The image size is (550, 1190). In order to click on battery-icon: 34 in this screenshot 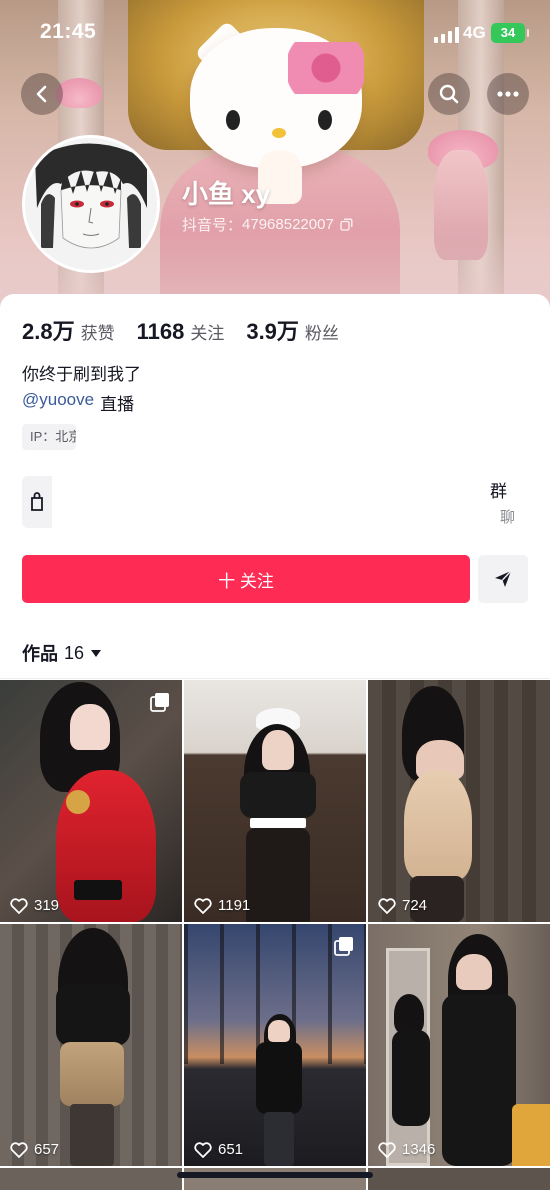, I will do `click(510, 33)`.